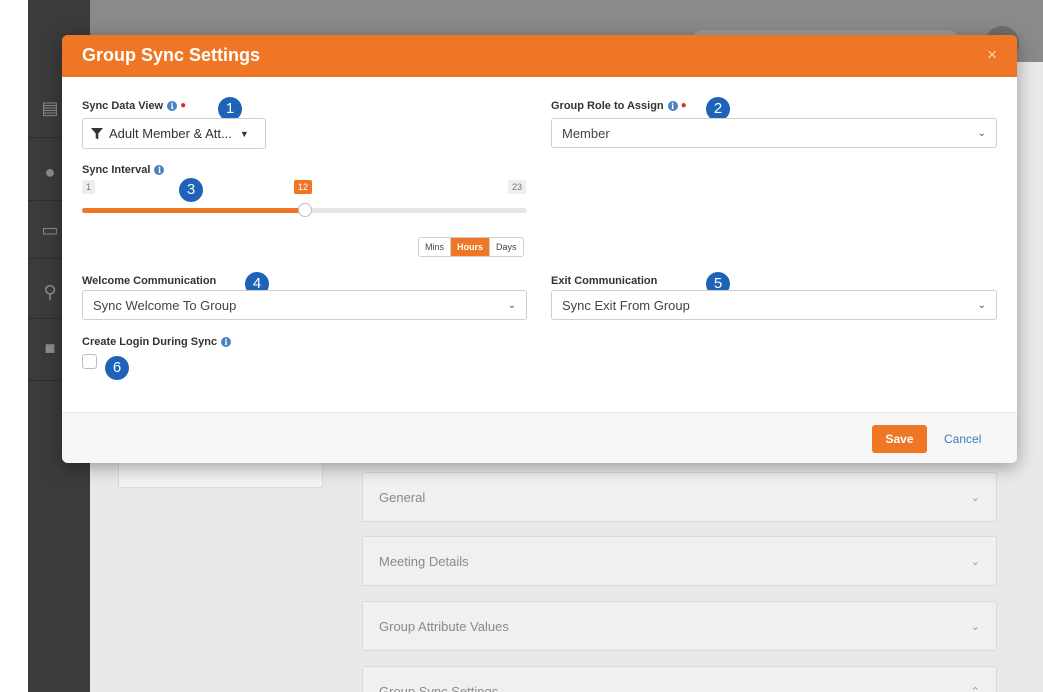 The width and height of the screenshot is (1043, 692). I want to click on select-value: Sync Exit From Group, so click(626, 305).